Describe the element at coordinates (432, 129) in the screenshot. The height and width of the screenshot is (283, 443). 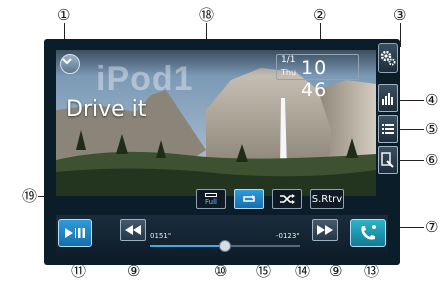
I see `callout-5: ⑤` at that location.